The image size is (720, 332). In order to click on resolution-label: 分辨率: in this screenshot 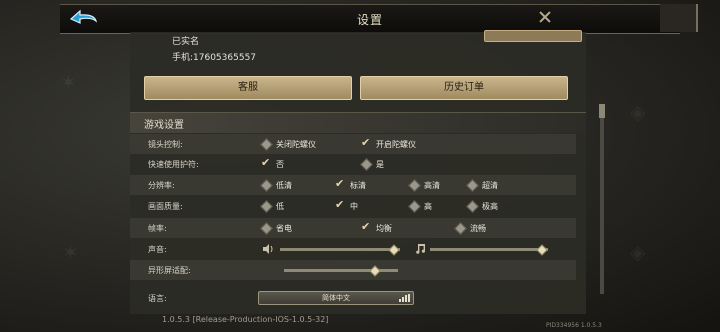, I will do `click(161, 185)`.